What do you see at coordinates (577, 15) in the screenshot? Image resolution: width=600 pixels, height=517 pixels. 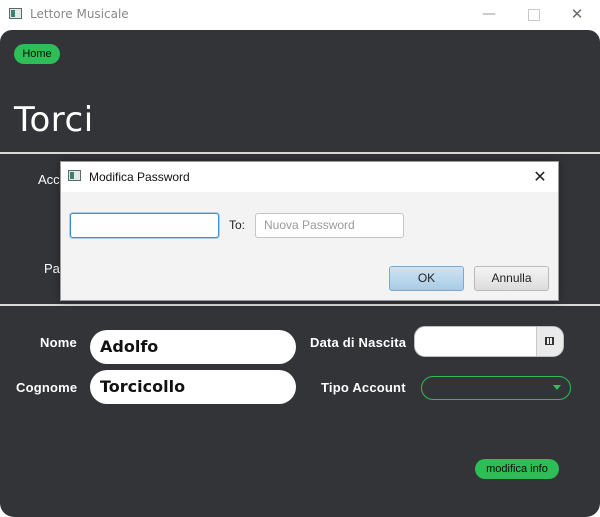 I see `close-window-button: ✕` at bounding box center [577, 15].